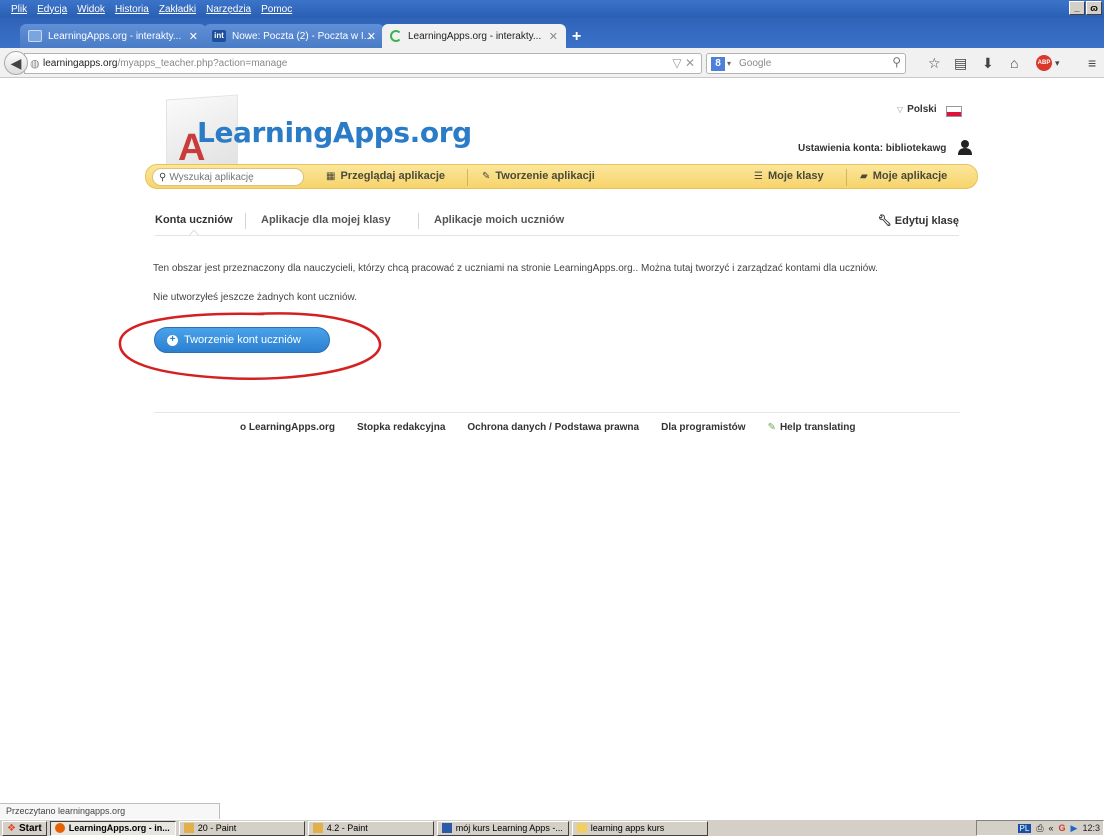 The height and width of the screenshot is (836, 1104). I want to click on url-path: /myapps_teacher.php?action=manage, so click(202, 63).